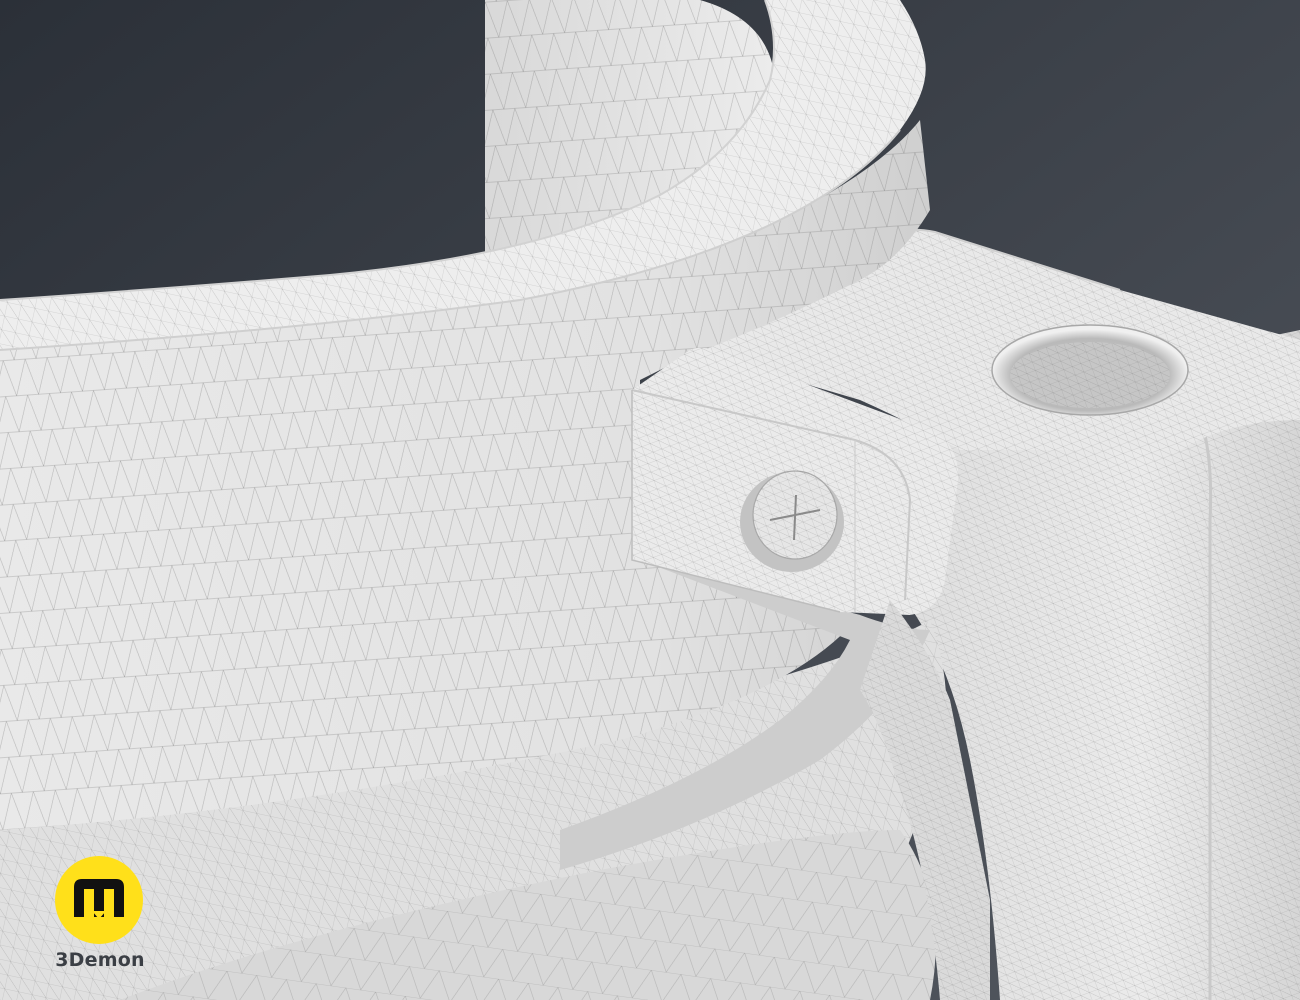 The width and height of the screenshot is (1300, 1000). I want to click on 3demon-logo-icon, so click(99, 900).